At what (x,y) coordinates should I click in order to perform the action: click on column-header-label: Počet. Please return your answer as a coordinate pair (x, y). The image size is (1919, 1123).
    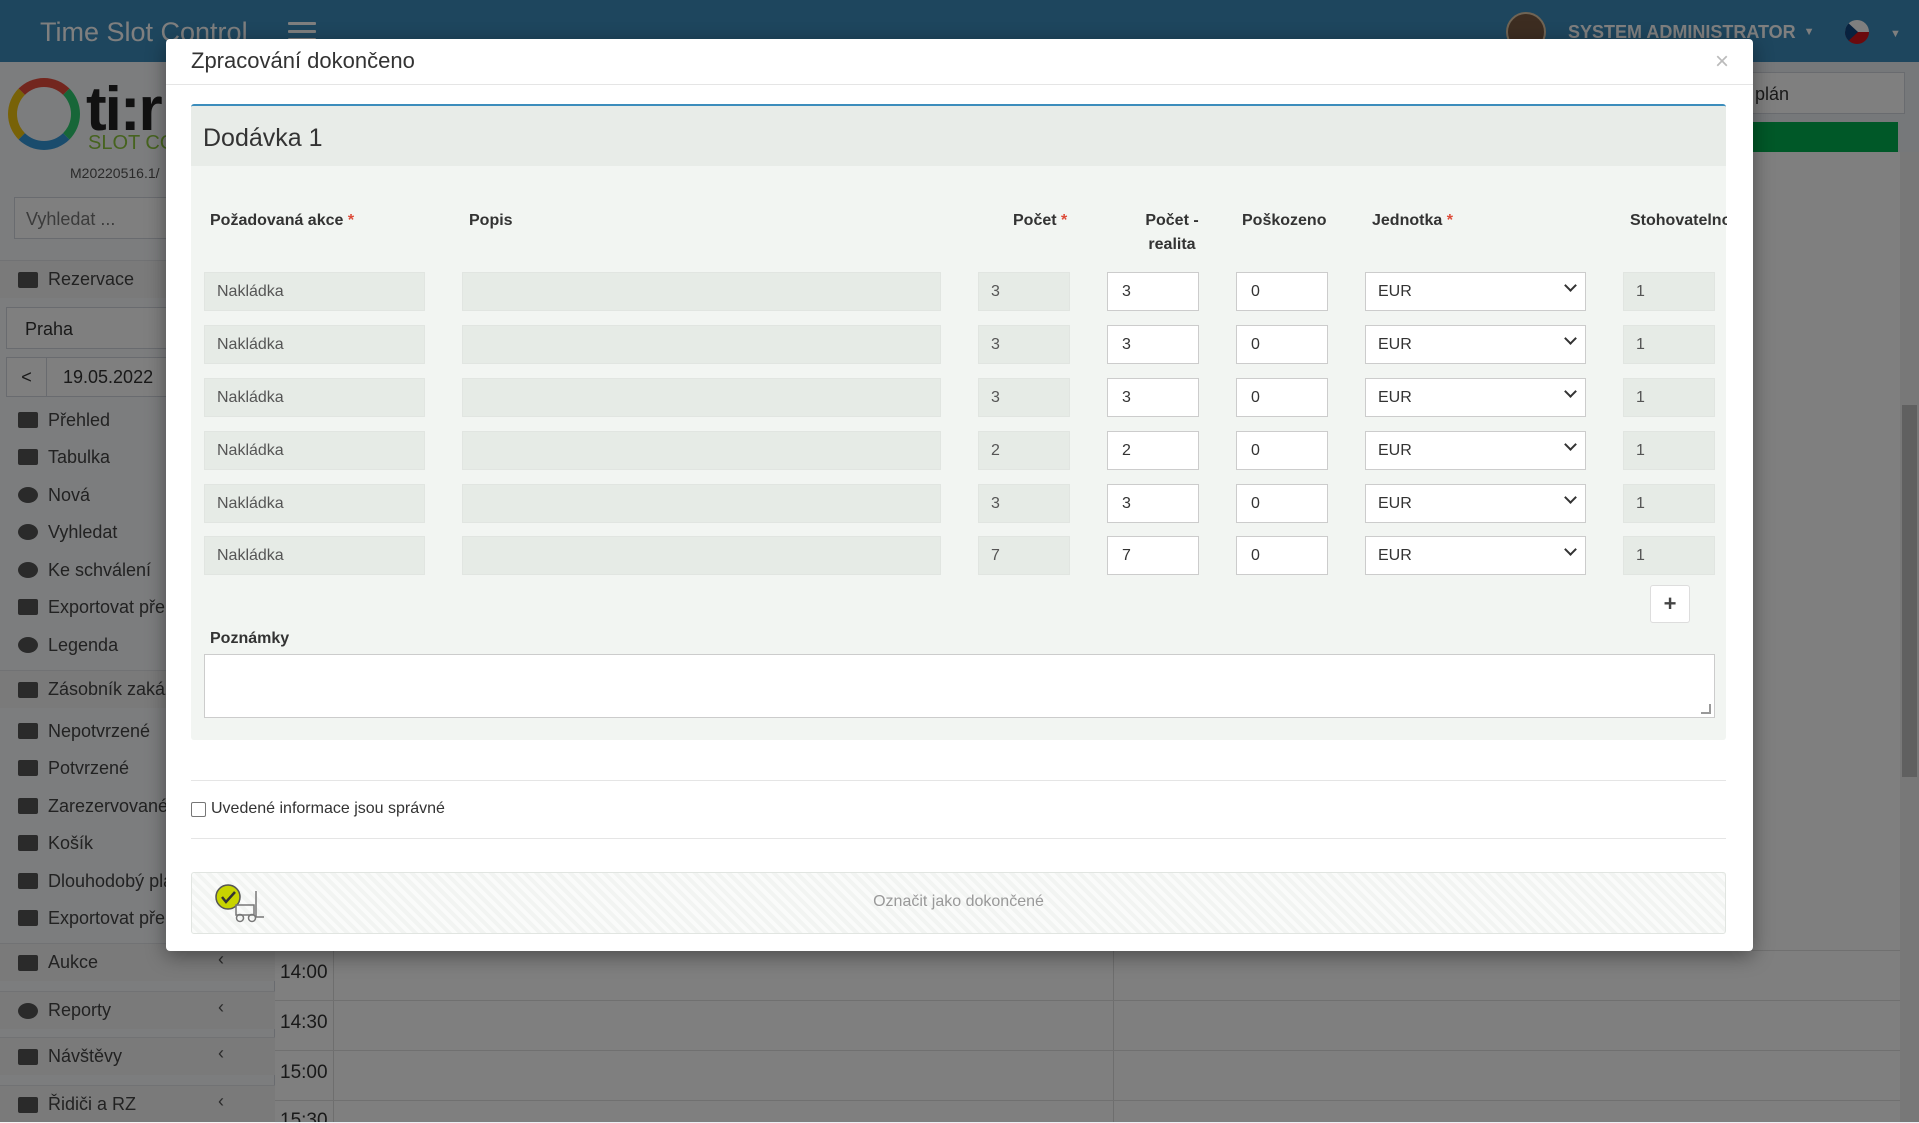
    Looking at the image, I should click on (1035, 220).